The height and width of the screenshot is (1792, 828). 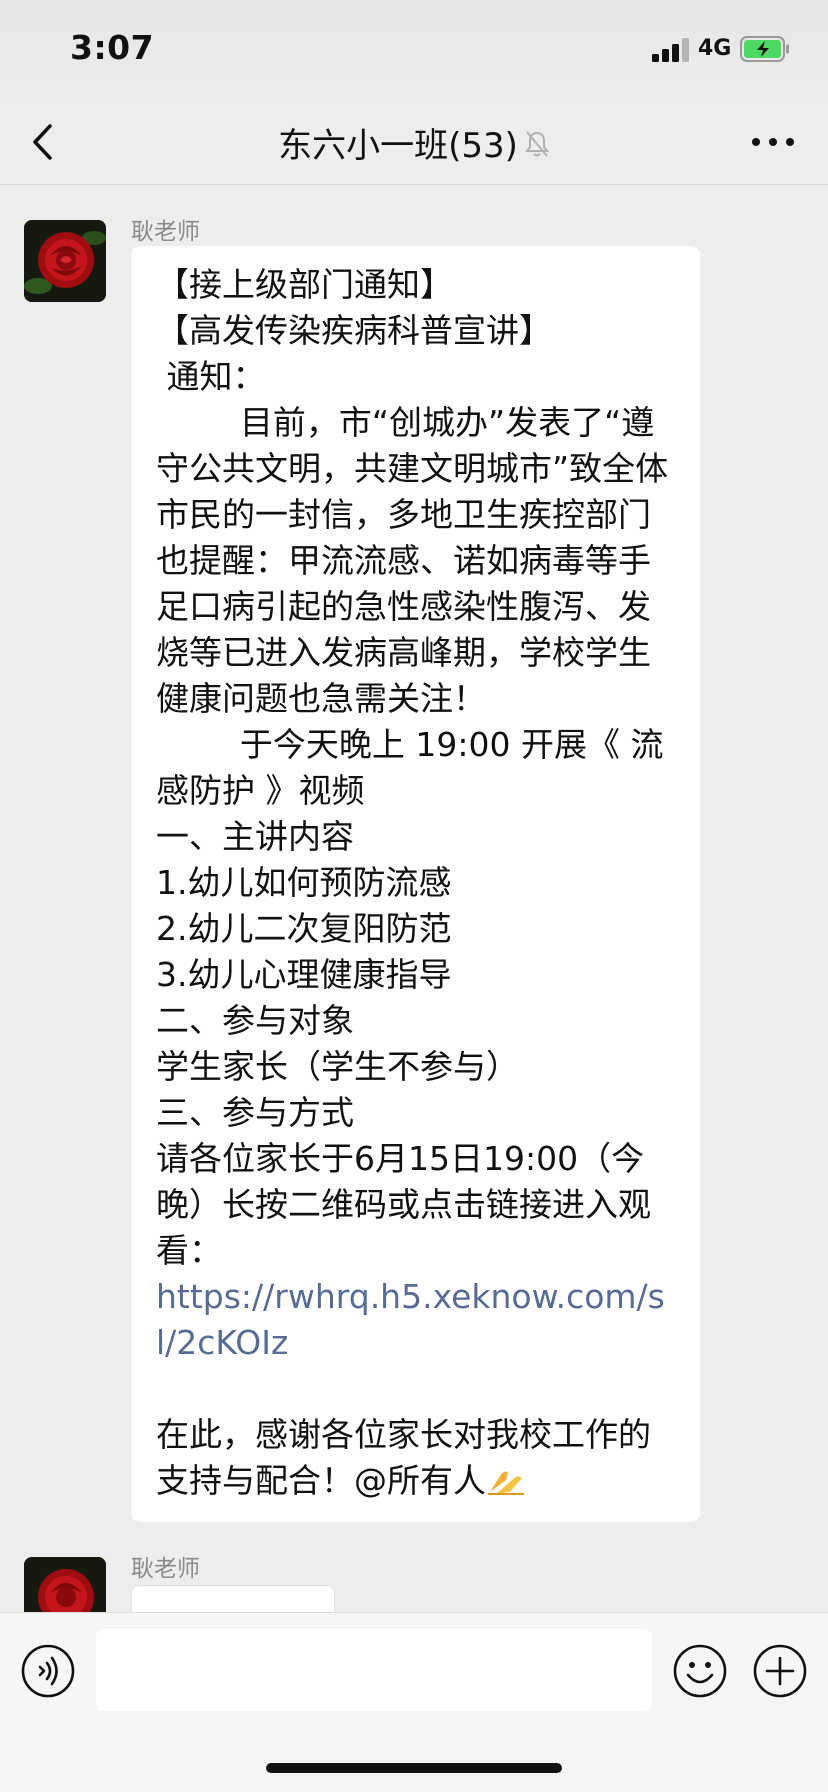 What do you see at coordinates (671, 50) in the screenshot?
I see `signal-icon` at bounding box center [671, 50].